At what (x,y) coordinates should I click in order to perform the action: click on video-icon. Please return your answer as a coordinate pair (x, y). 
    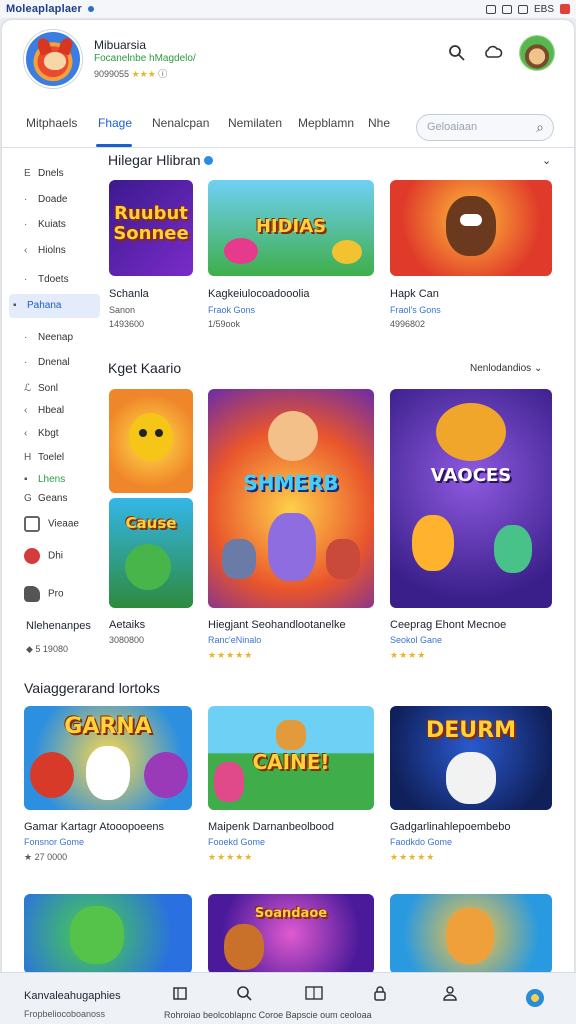
    Looking at the image, I should click on (32, 524).